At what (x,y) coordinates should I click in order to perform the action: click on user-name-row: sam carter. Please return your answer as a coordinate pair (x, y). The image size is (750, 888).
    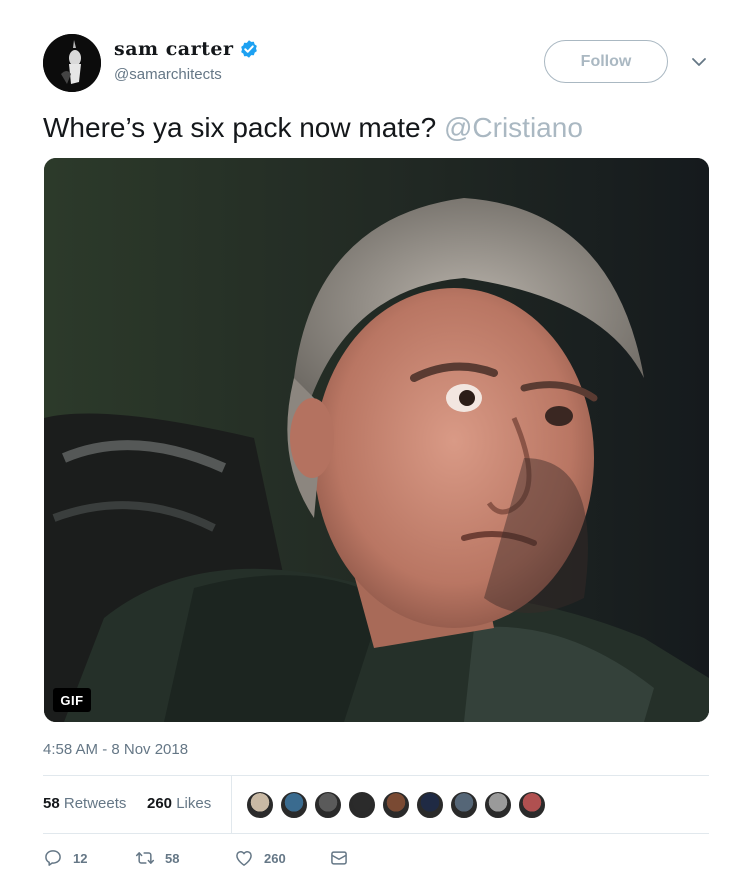
    Looking at the image, I should click on (186, 49).